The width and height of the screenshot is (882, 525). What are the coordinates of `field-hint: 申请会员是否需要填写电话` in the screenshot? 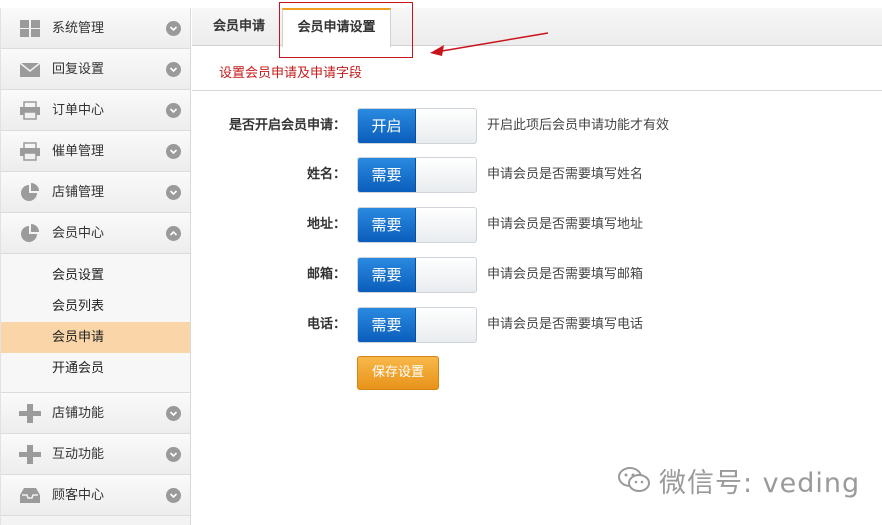 It's located at (565, 324).